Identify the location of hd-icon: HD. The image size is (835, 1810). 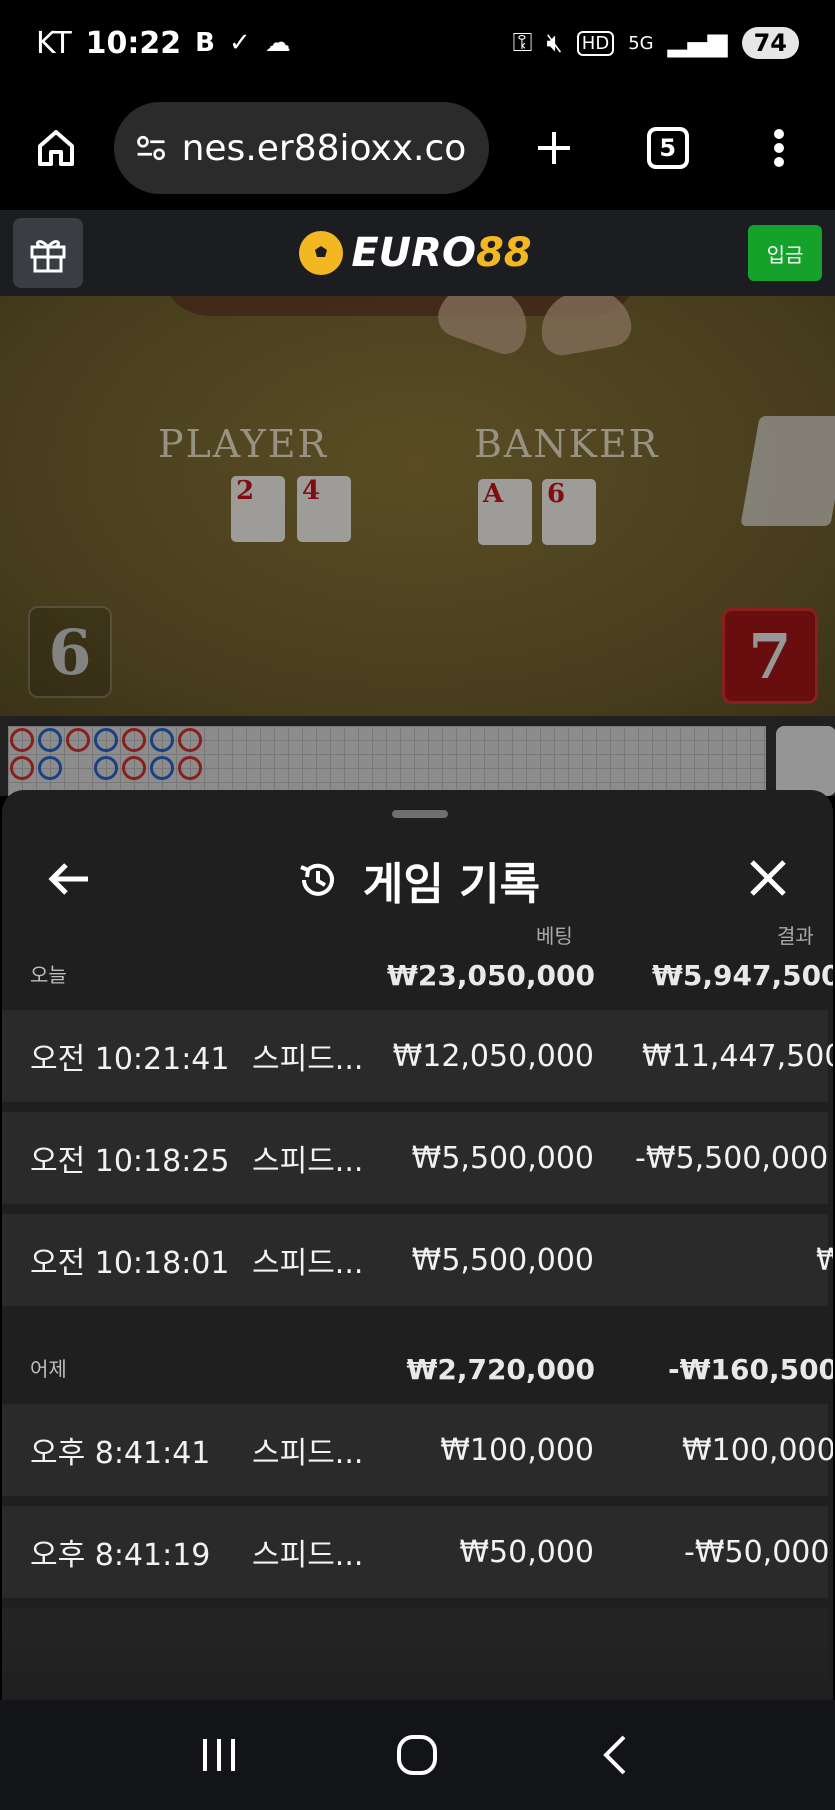
(595, 43).